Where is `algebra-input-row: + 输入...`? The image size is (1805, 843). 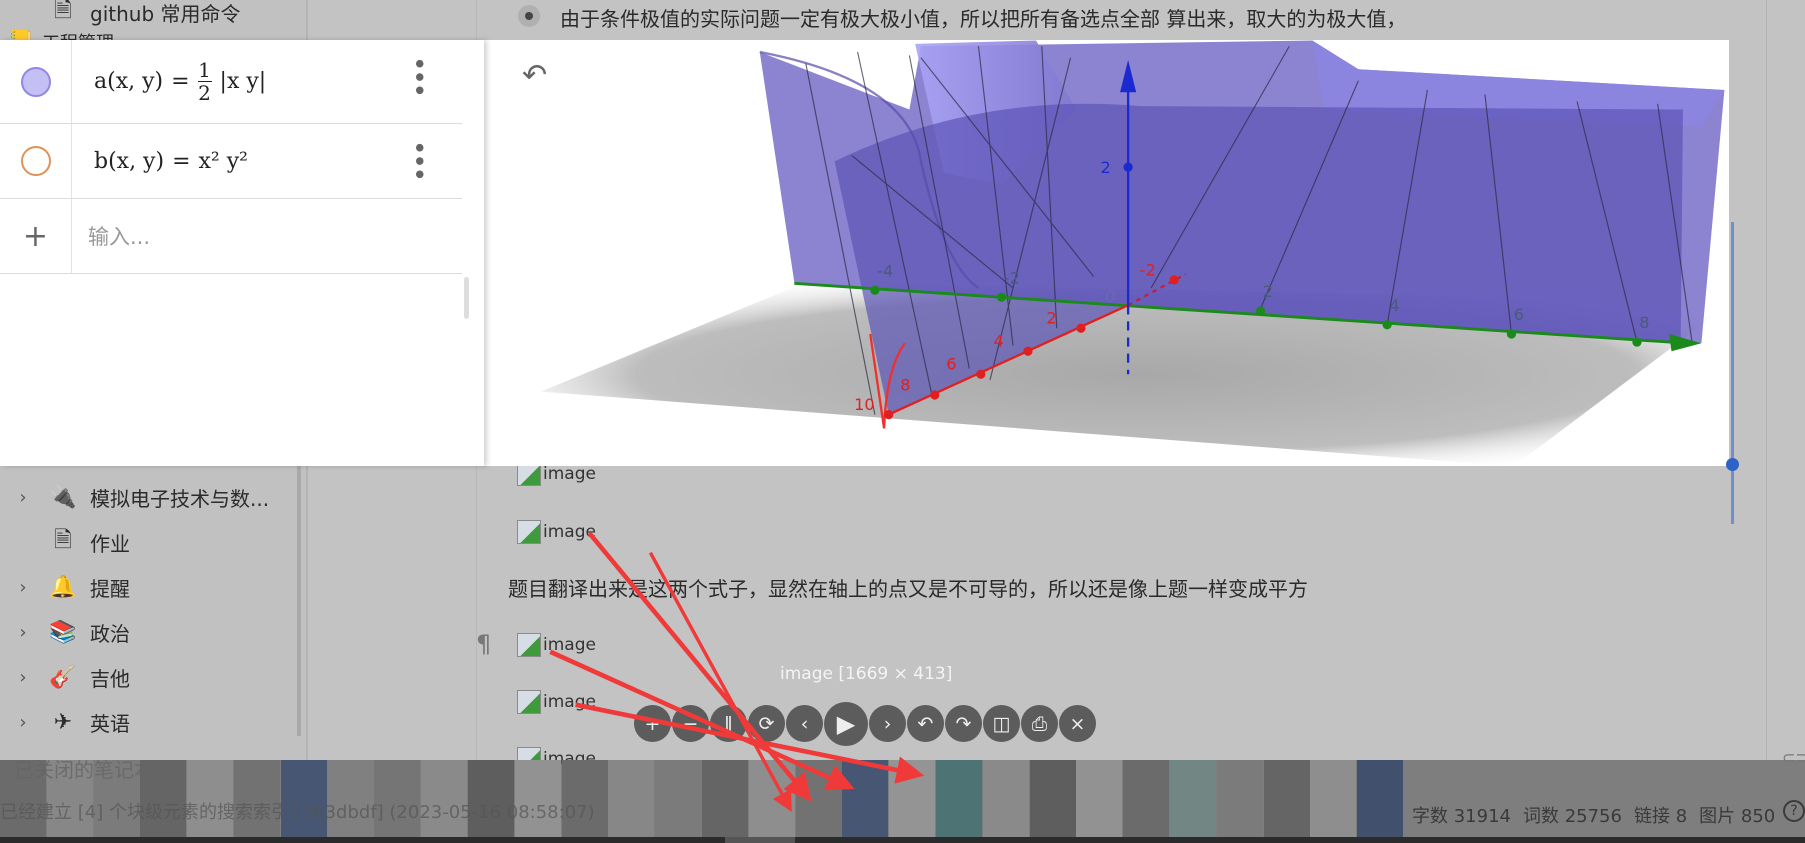 algebra-input-row: + 输入... is located at coordinates (231, 236).